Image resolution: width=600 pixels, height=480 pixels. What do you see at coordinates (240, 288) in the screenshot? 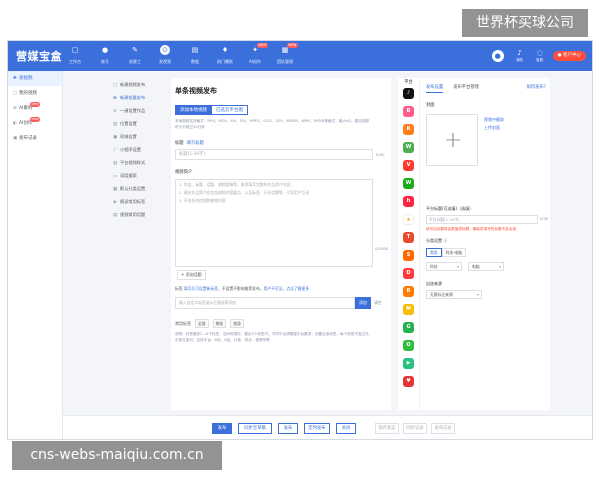
I see `tag-hint: 不设置不影响推荐发布` at bounding box center [240, 288].